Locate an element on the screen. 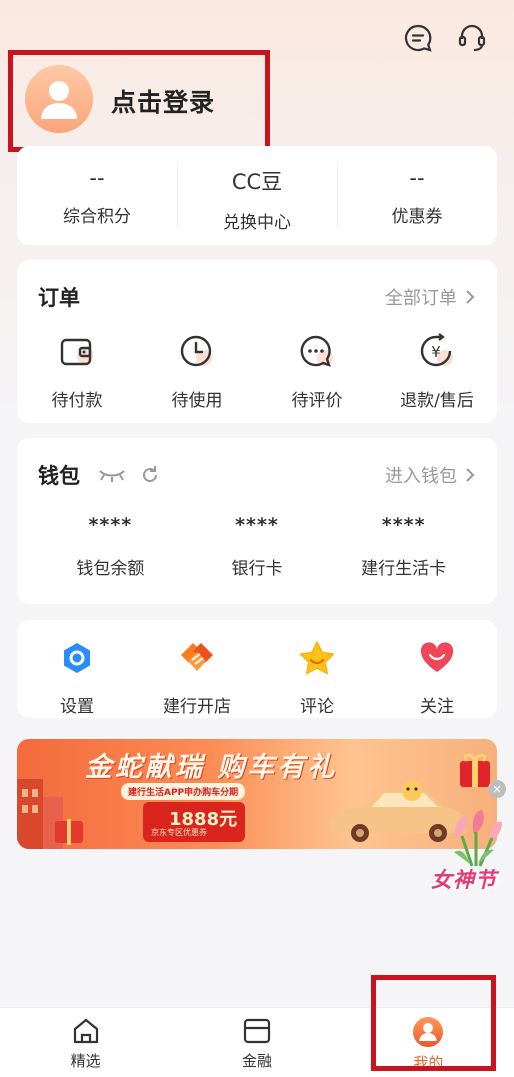 This screenshot has height=1077, width=514. chat-icon is located at coordinates (317, 352).